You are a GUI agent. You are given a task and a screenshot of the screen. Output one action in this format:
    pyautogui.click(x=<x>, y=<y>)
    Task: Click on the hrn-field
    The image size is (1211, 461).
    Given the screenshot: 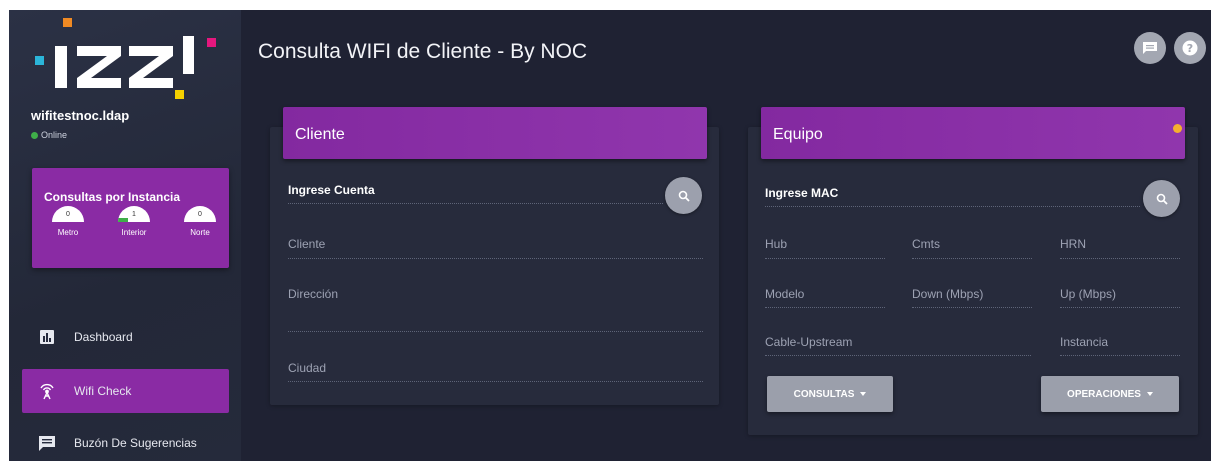 What is the action you would take?
    pyautogui.click(x=1120, y=258)
    